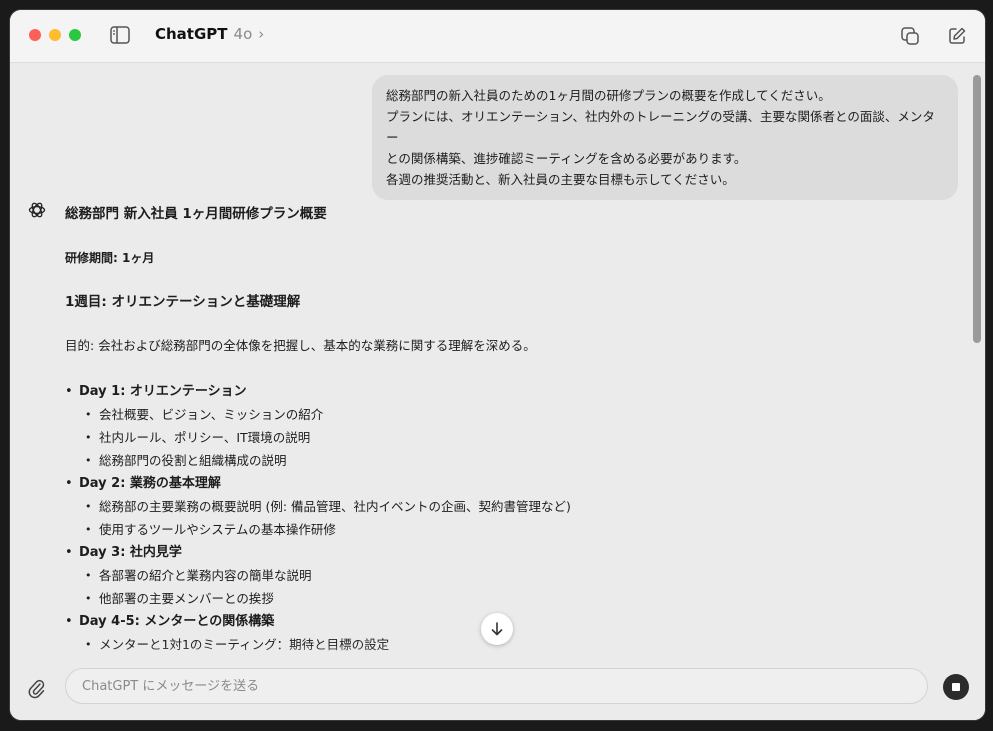 The height and width of the screenshot is (731, 993). Describe the element at coordinates (495, 599) in the screenshot. I see `list-item: 他部署の主要メンバーとの挨拶` at that location.